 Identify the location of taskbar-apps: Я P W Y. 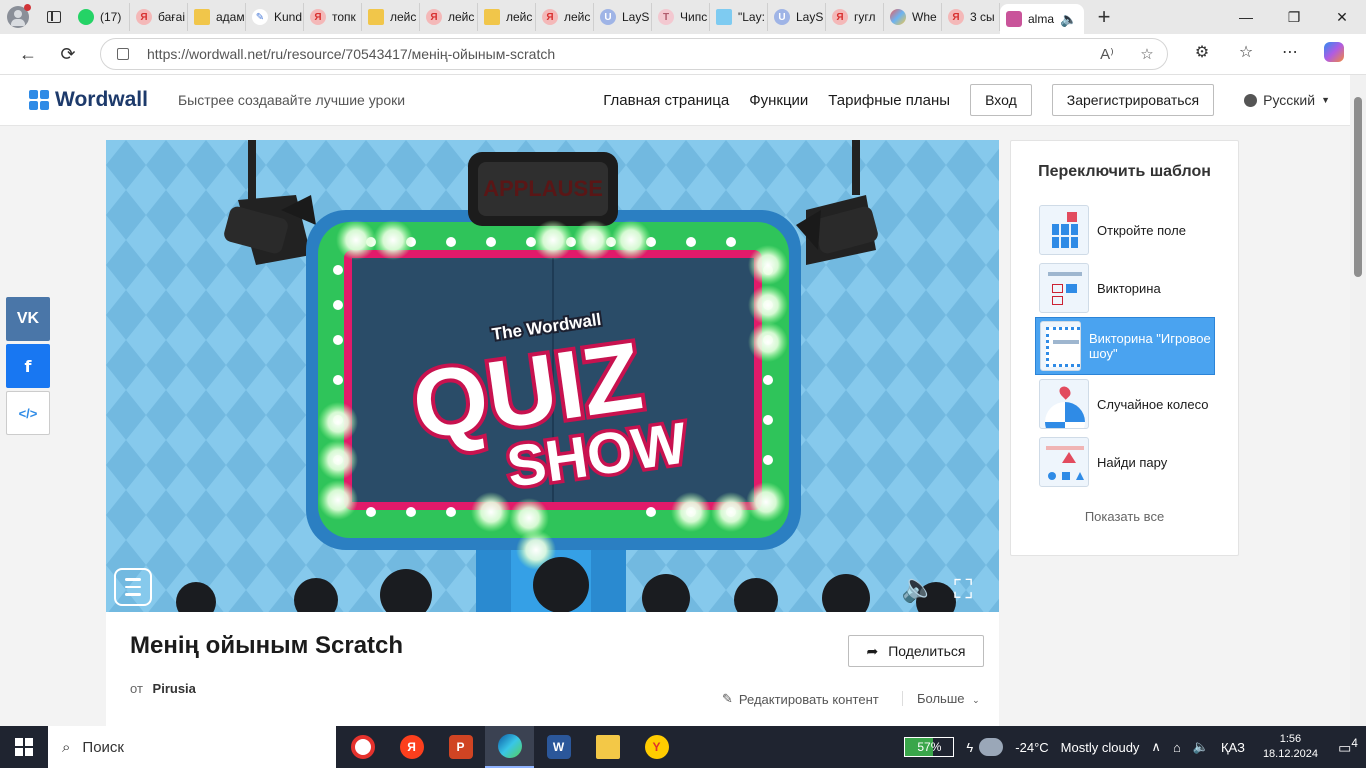
(509, 747).